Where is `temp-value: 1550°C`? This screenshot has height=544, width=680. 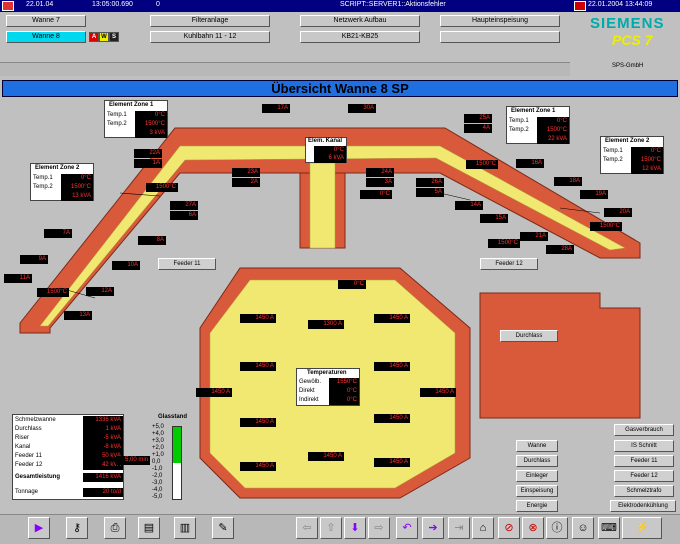
temp-value: 1550°C is located at coordinates (344, 382).